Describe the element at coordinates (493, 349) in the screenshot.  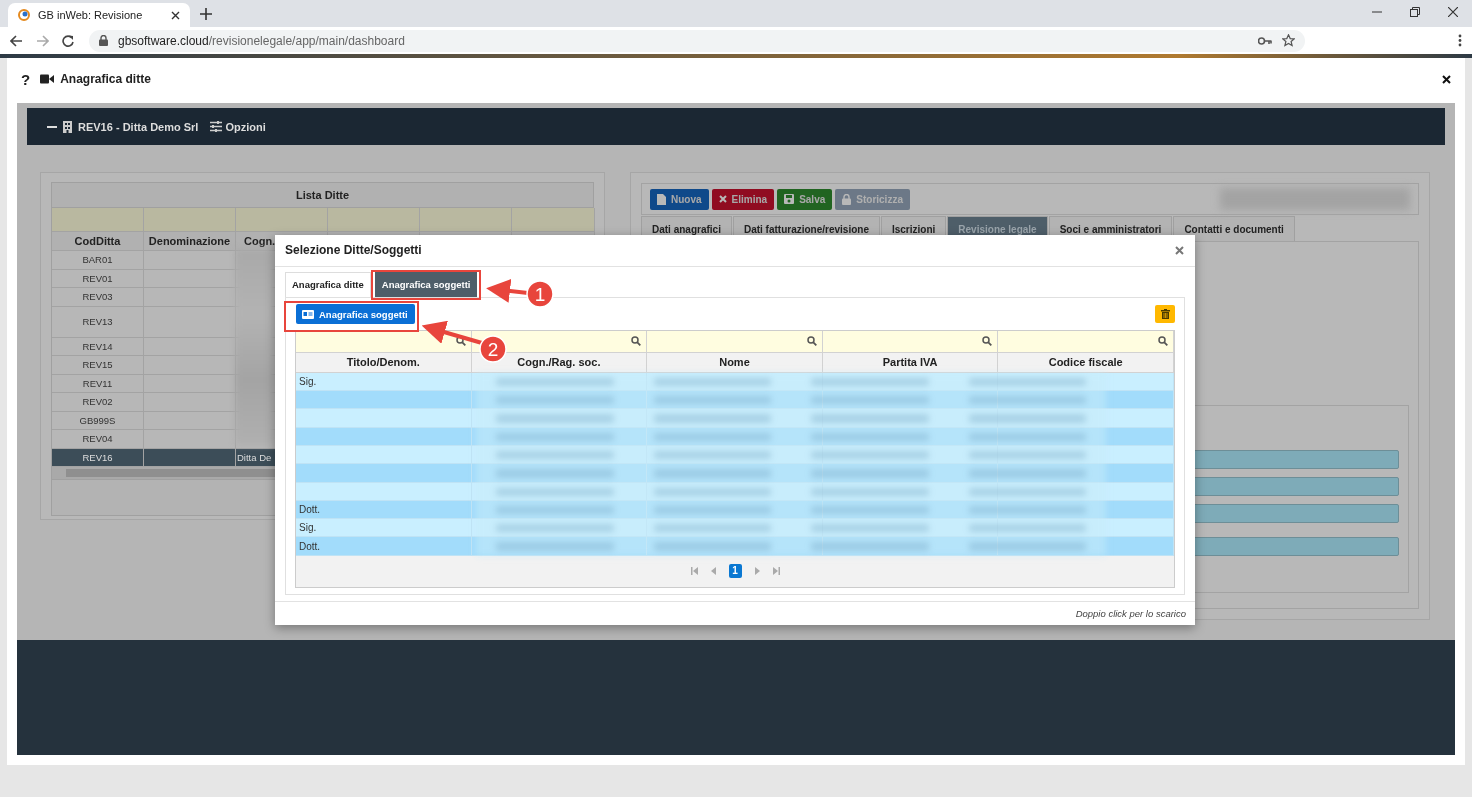
I see `step-badge: 2` at that location.